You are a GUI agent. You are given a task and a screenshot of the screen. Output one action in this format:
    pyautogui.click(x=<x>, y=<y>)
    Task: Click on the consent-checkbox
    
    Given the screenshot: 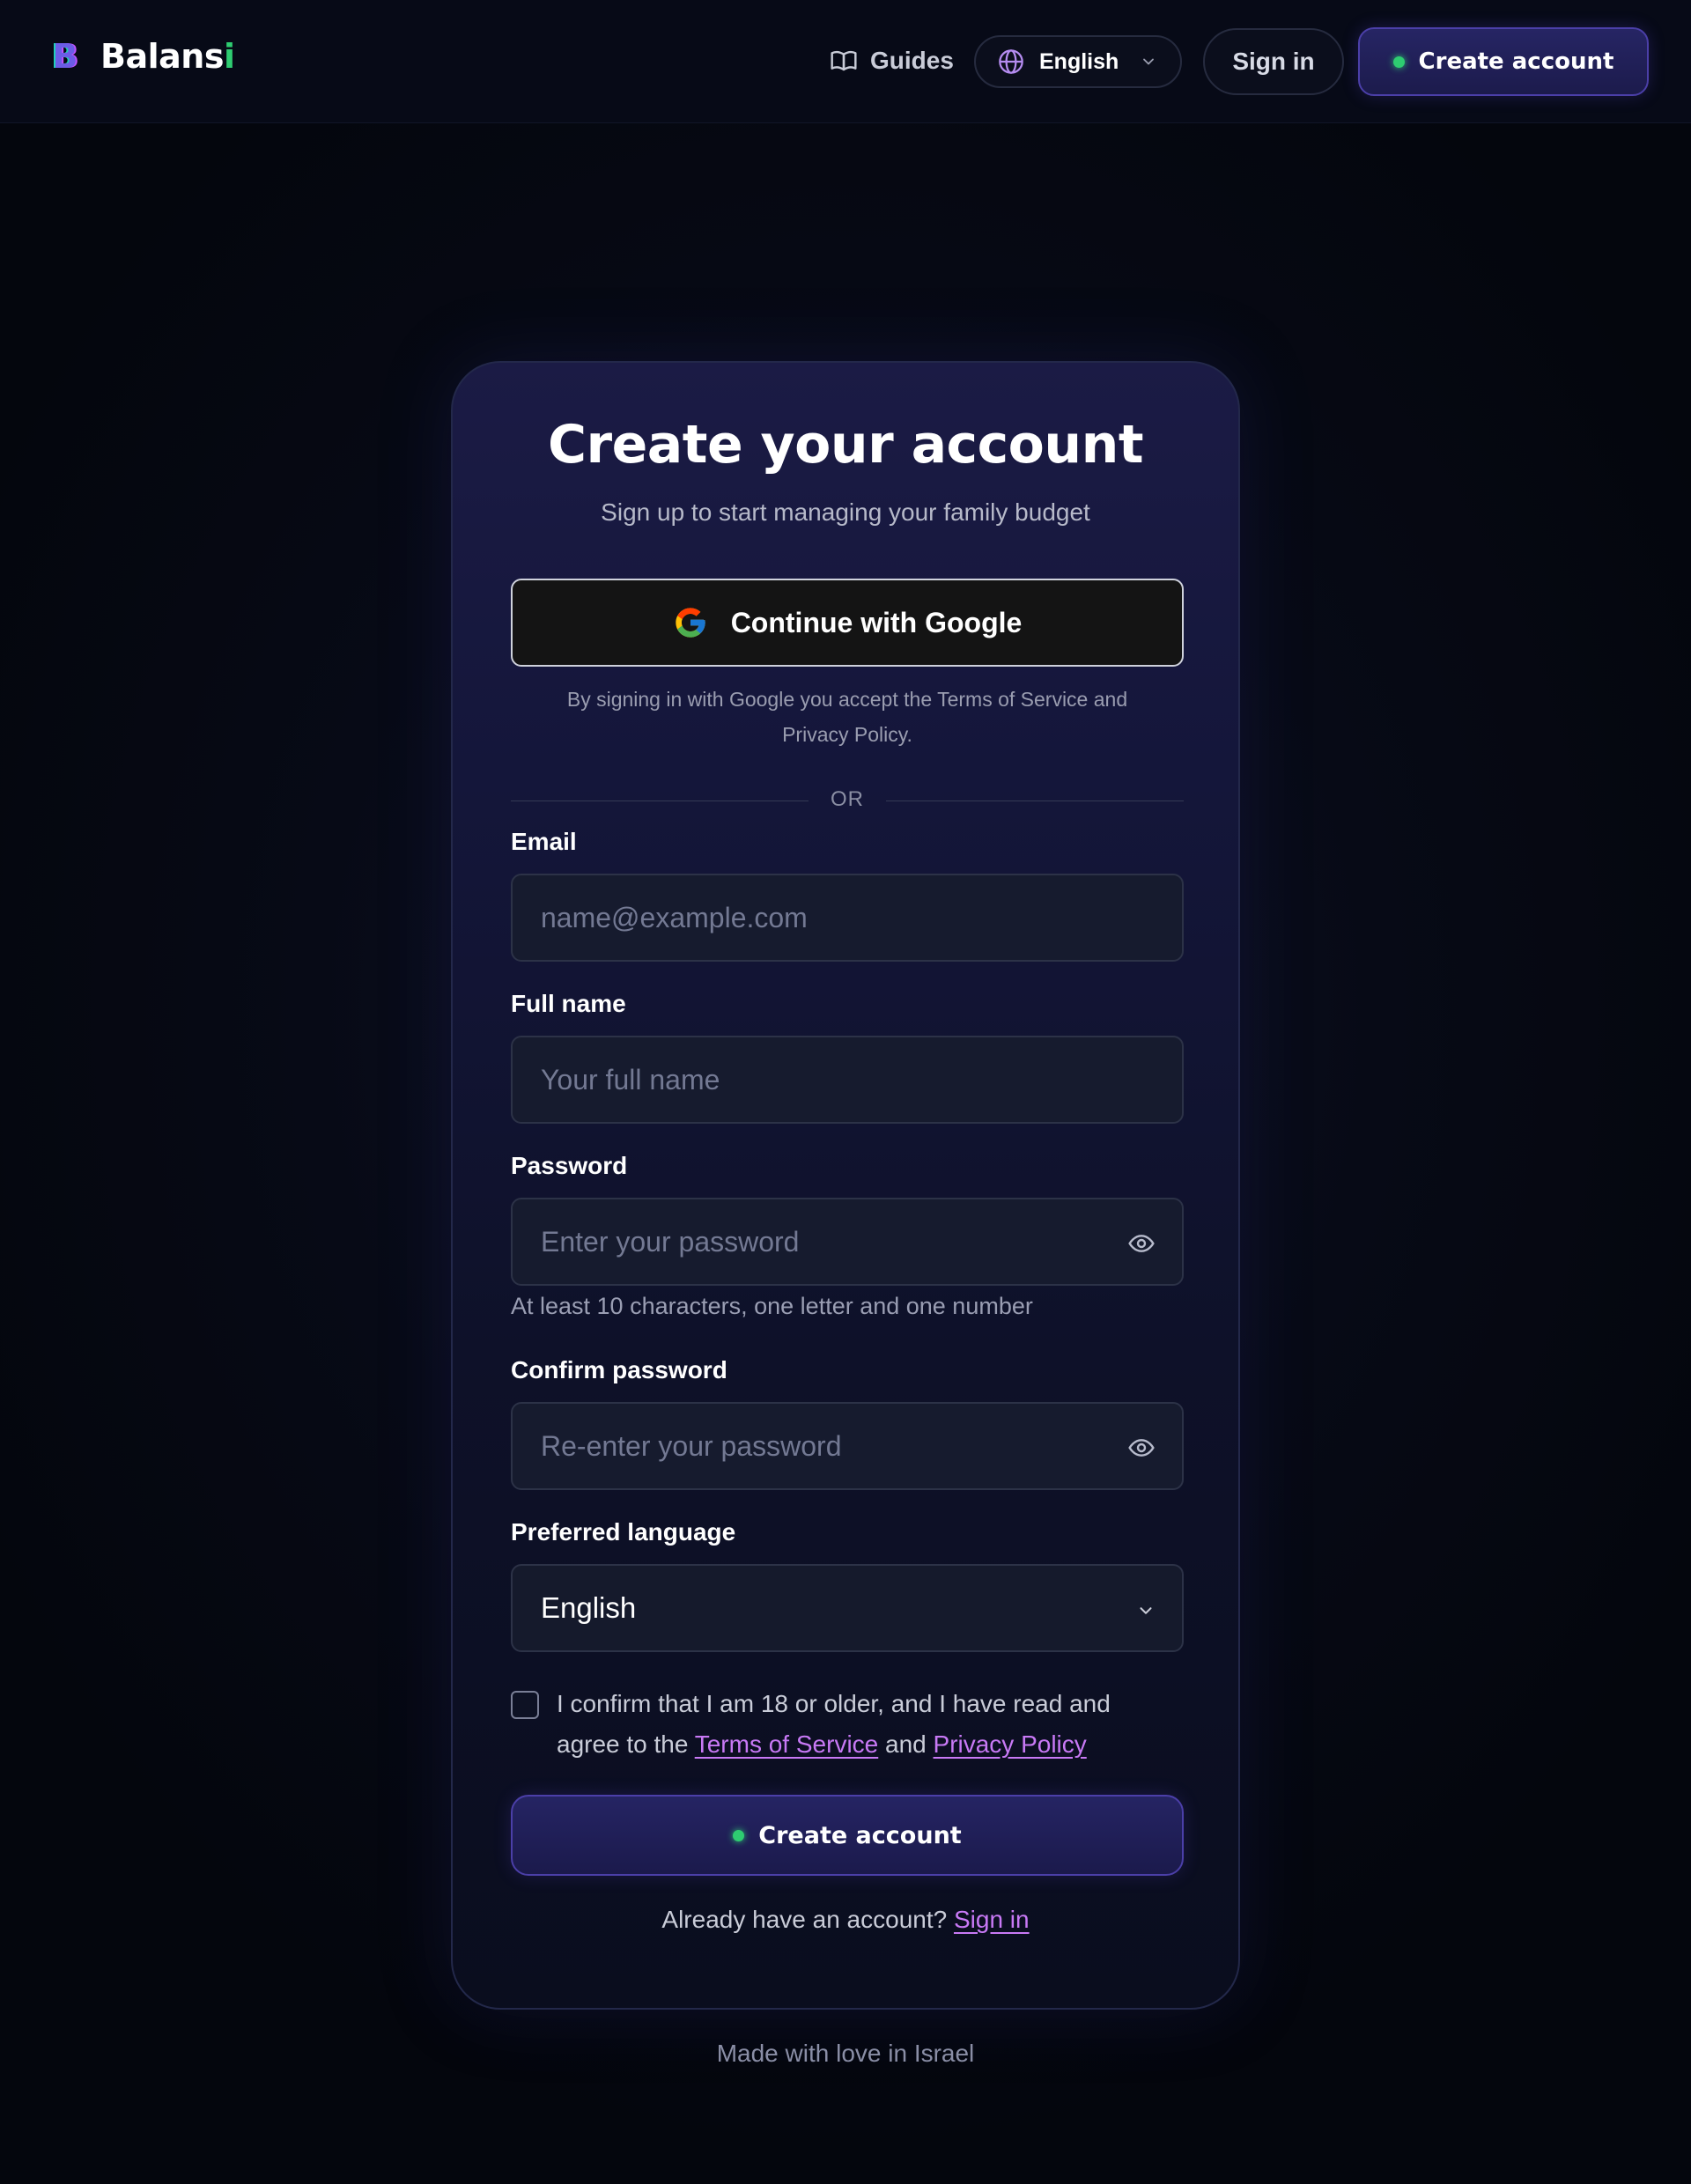 What is the action you would take?
    pyautogui.click(x=525, y=1705)
    